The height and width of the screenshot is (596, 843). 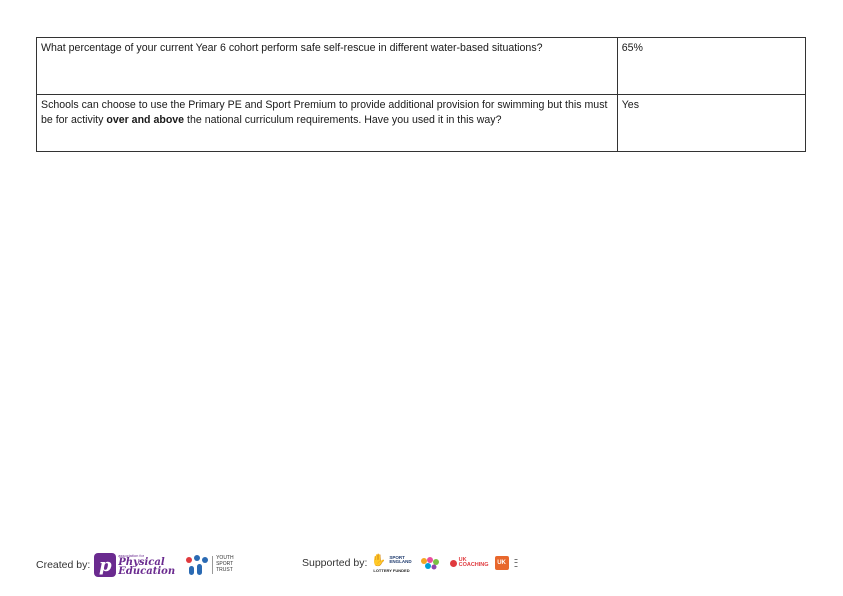 What do you see at coordinates (63, 565) in the screenshot?
I see `created-by-label: Created by:` at bounding box center [63, 565].